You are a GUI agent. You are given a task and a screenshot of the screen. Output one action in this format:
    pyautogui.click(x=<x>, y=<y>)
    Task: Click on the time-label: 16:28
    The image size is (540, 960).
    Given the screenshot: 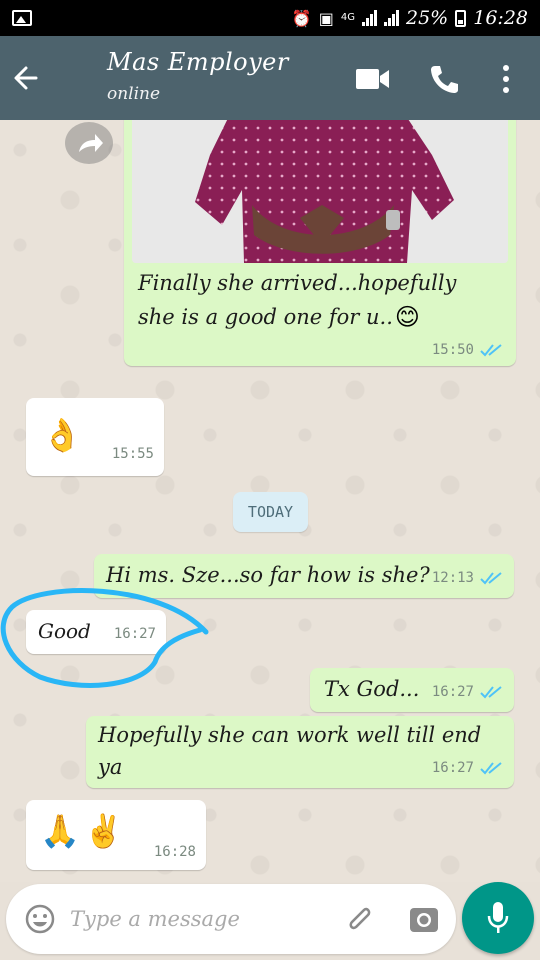 What is the action you would take?
    pyautogui.click(x=174, y=852)
    